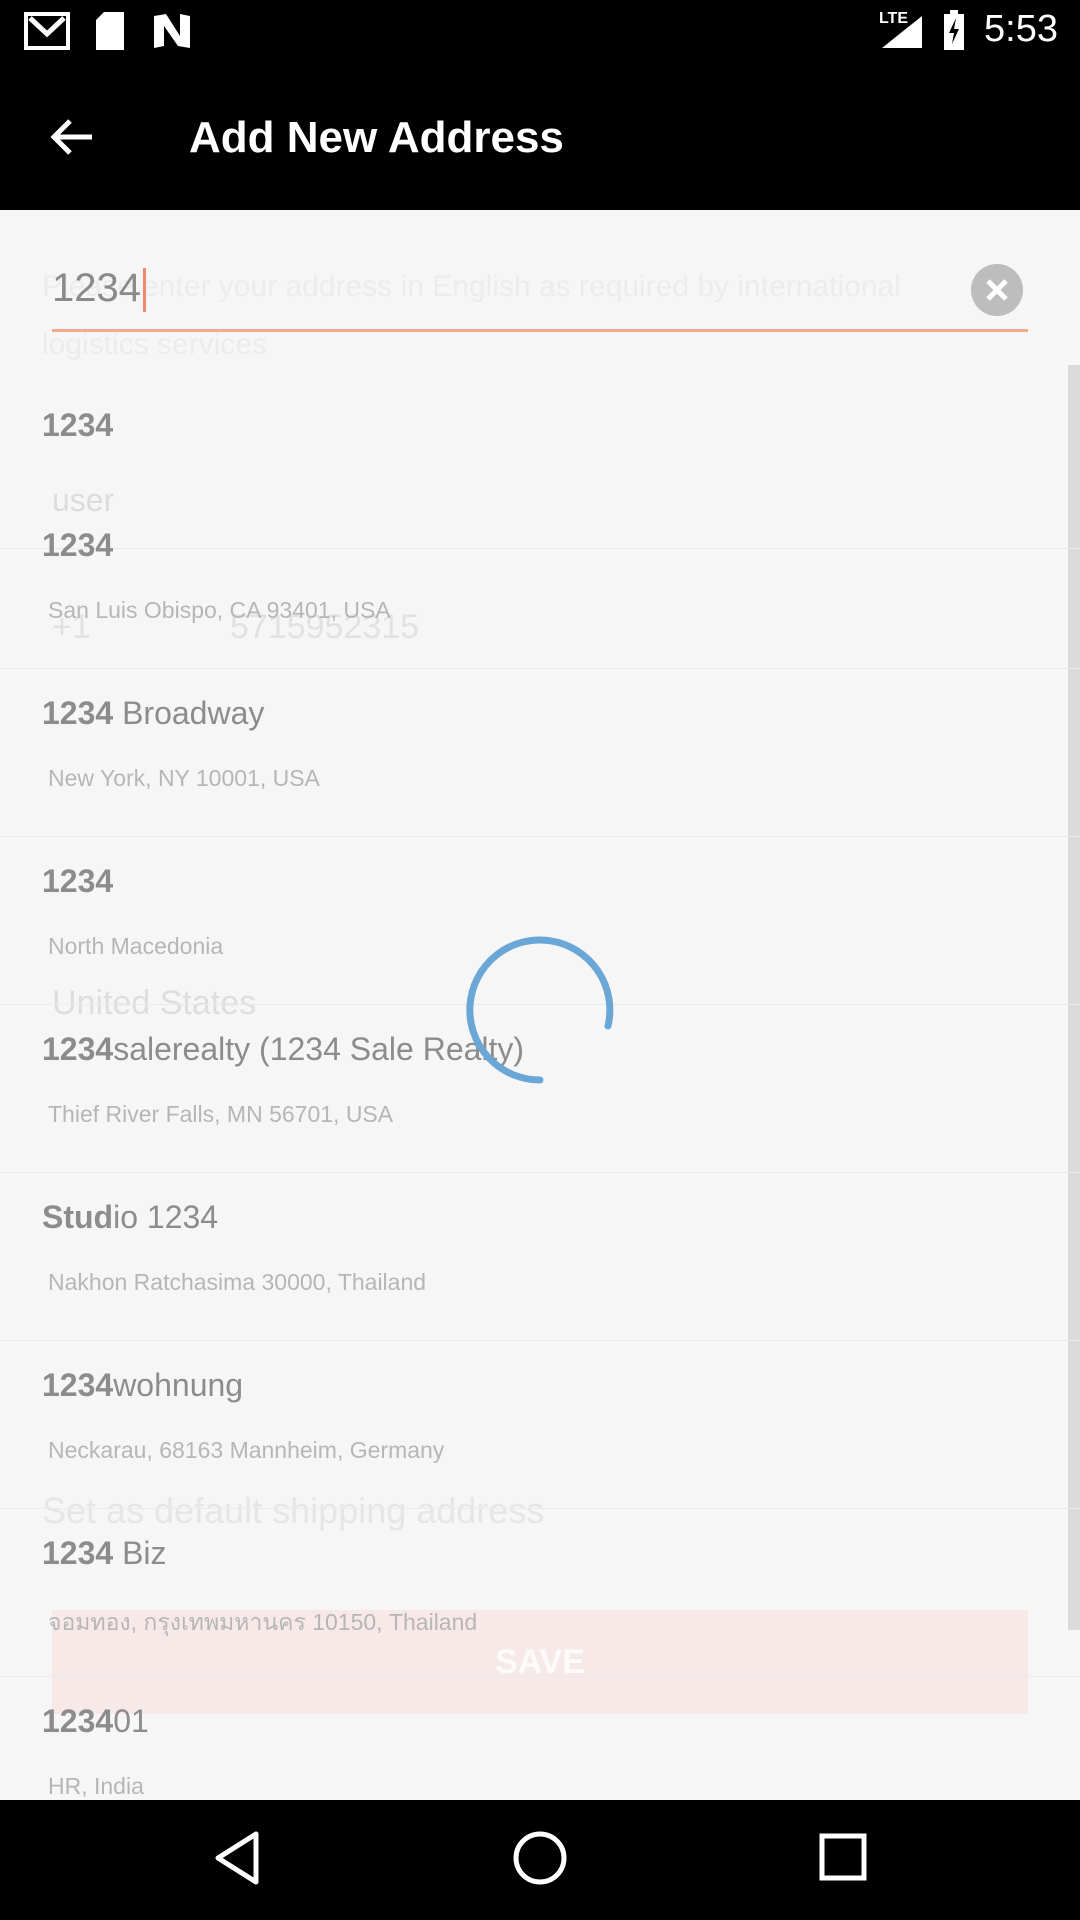 This screenshot has width=1080, height=1920. What do you see at coordinates (843, 1857) in the screenshot?
I see `recents-nav-icon` at bounding box center [843, 1857].